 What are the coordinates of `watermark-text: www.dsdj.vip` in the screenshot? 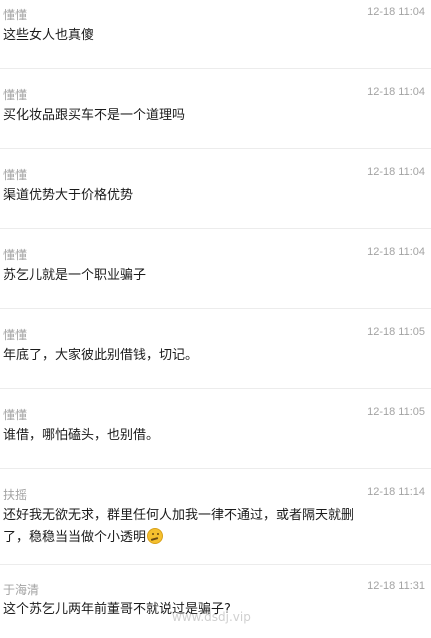 It's located at (211, 617).